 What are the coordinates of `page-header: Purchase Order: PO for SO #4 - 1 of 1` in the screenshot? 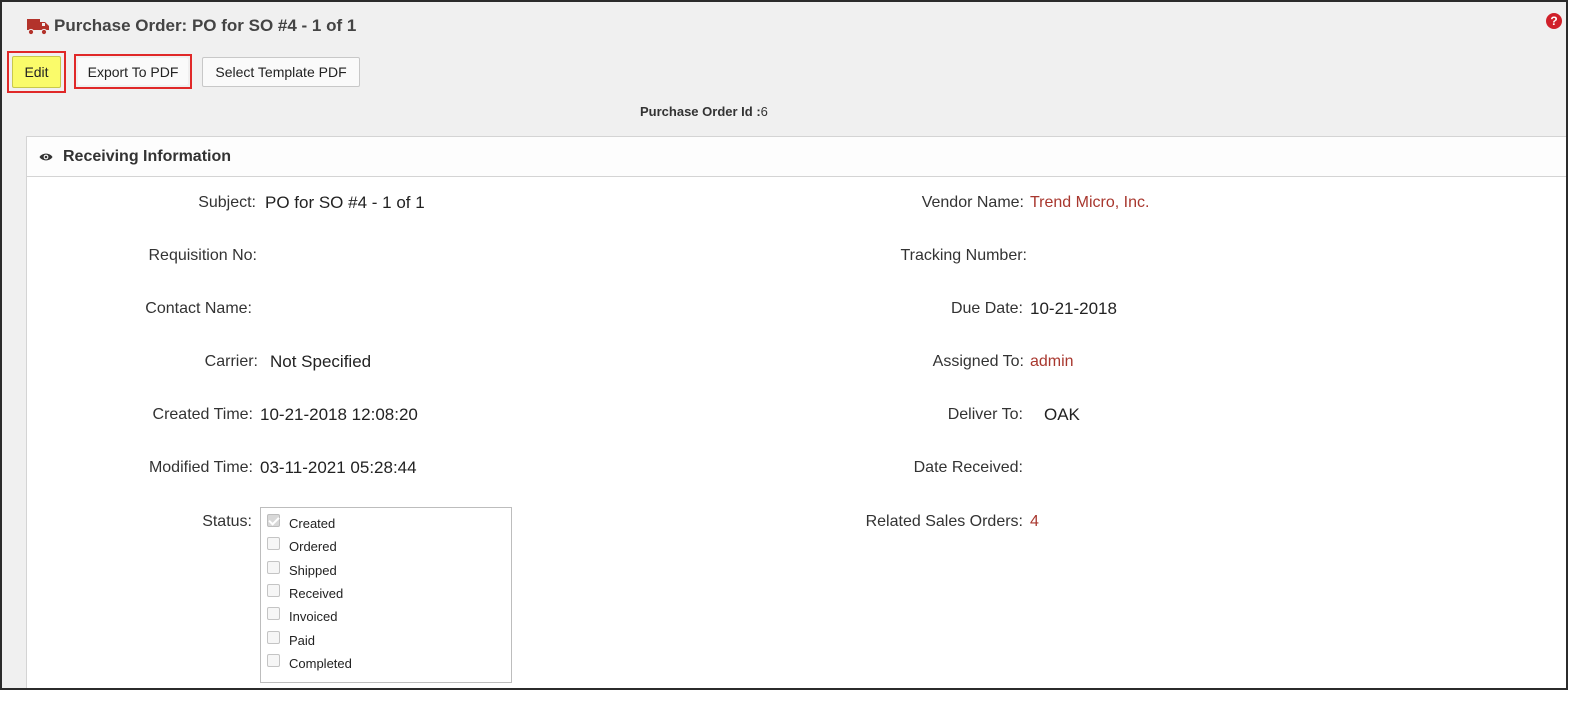 It's located at (191, 26).